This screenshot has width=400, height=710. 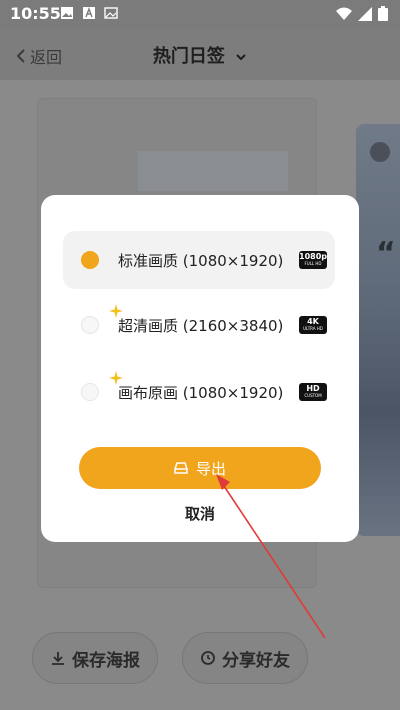 I want to click on share-friends-button: 分享好友, so click(x=245, y=658).